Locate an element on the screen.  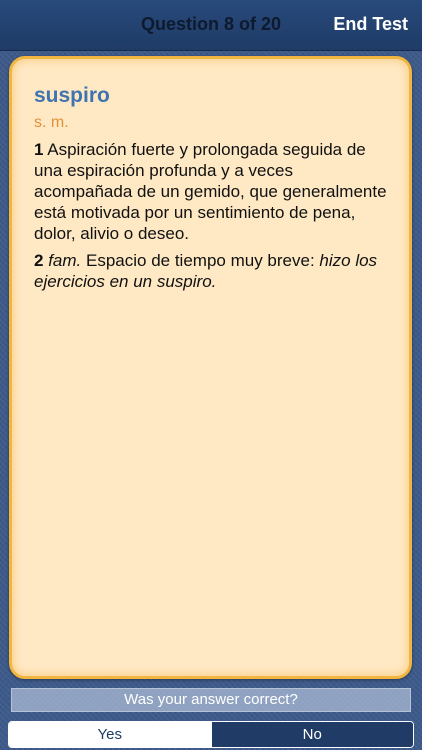
answer-segmented-control: Yes No is located at coordinates (211, 734).